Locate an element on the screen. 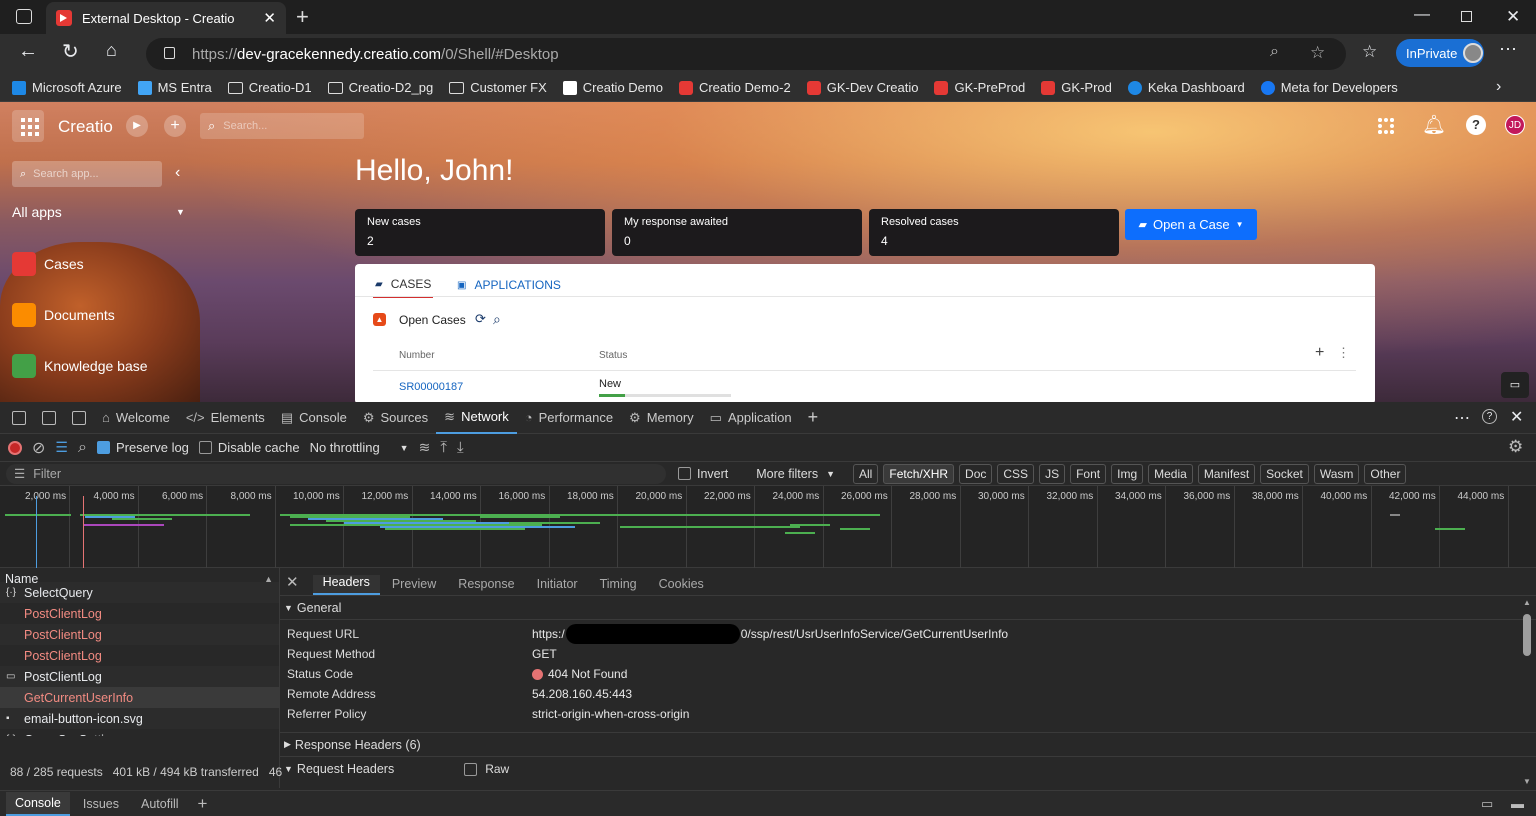 This screenshot has width=1536, height=816. more-filters-dropdown: More filters ▼ is located at coordinates (795, 474).